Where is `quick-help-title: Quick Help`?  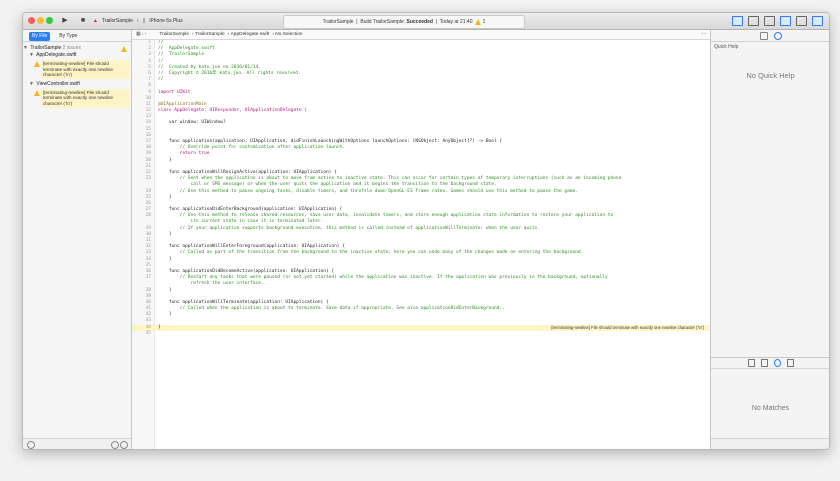 quick-help-title: Quick Help is located at coordinates (726, 47).